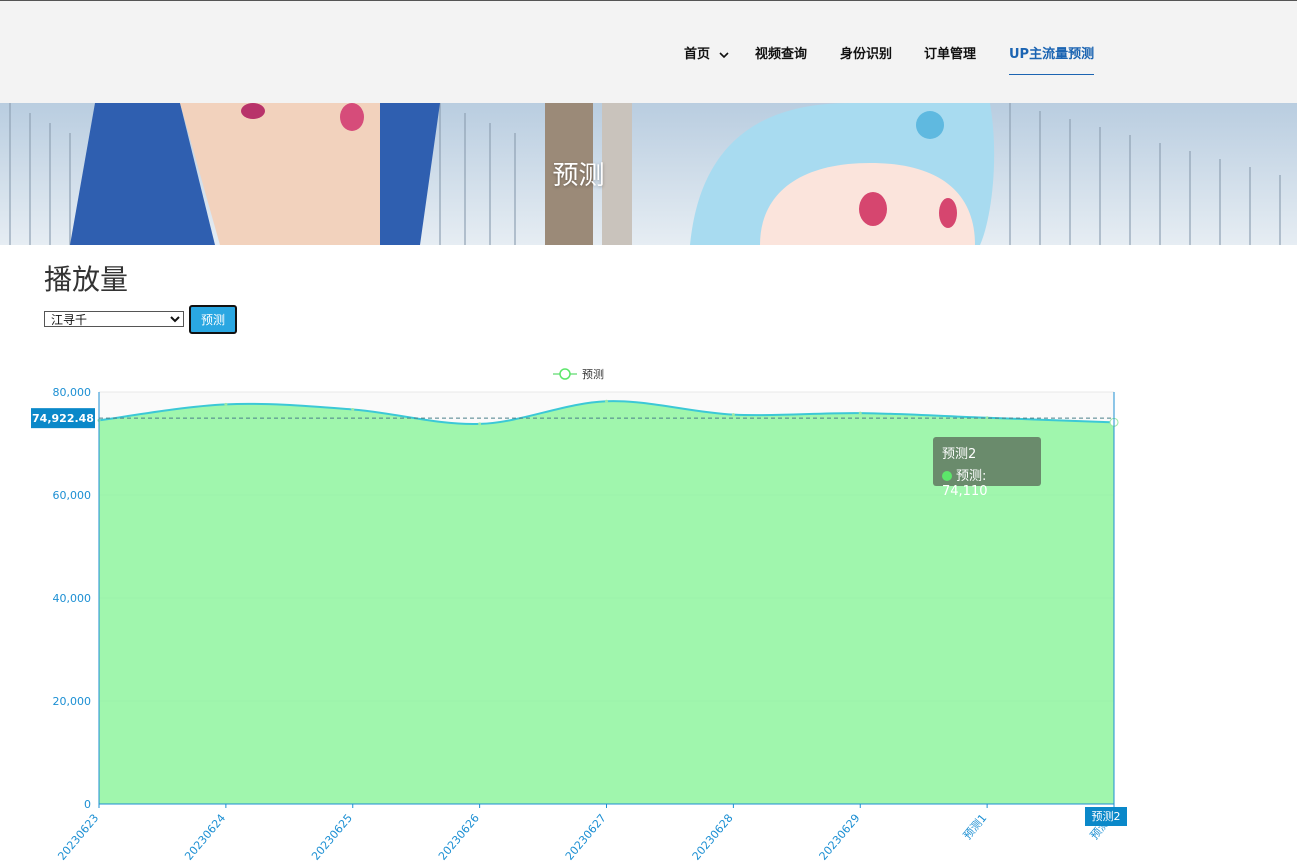 The image size is (1297, 866). What do you see at coordinates (713, 837) in the screenshot?
I see `x-tick-label: 20230628` at bounding box center [713, 837].